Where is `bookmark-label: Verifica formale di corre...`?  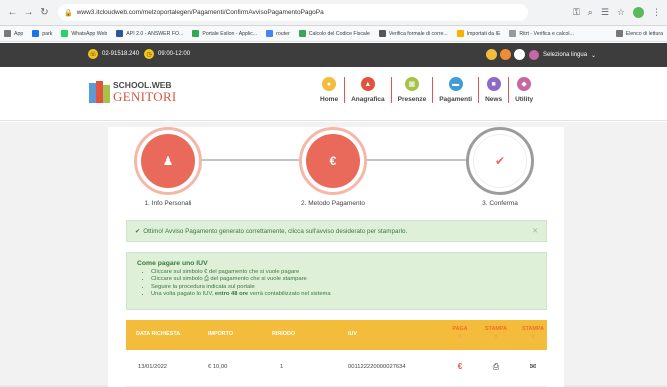
bookmark-label: Verifica formale di corre... is located at coordinates (418, 33).